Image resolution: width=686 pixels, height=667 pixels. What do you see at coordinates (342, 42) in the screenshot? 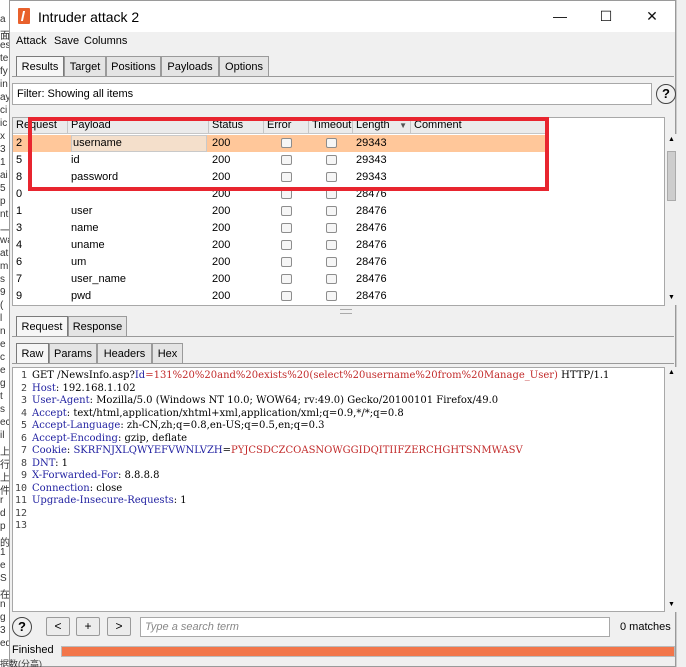
I see `menu-bar: Attack Save Columns` at bounding box center [342, 42].